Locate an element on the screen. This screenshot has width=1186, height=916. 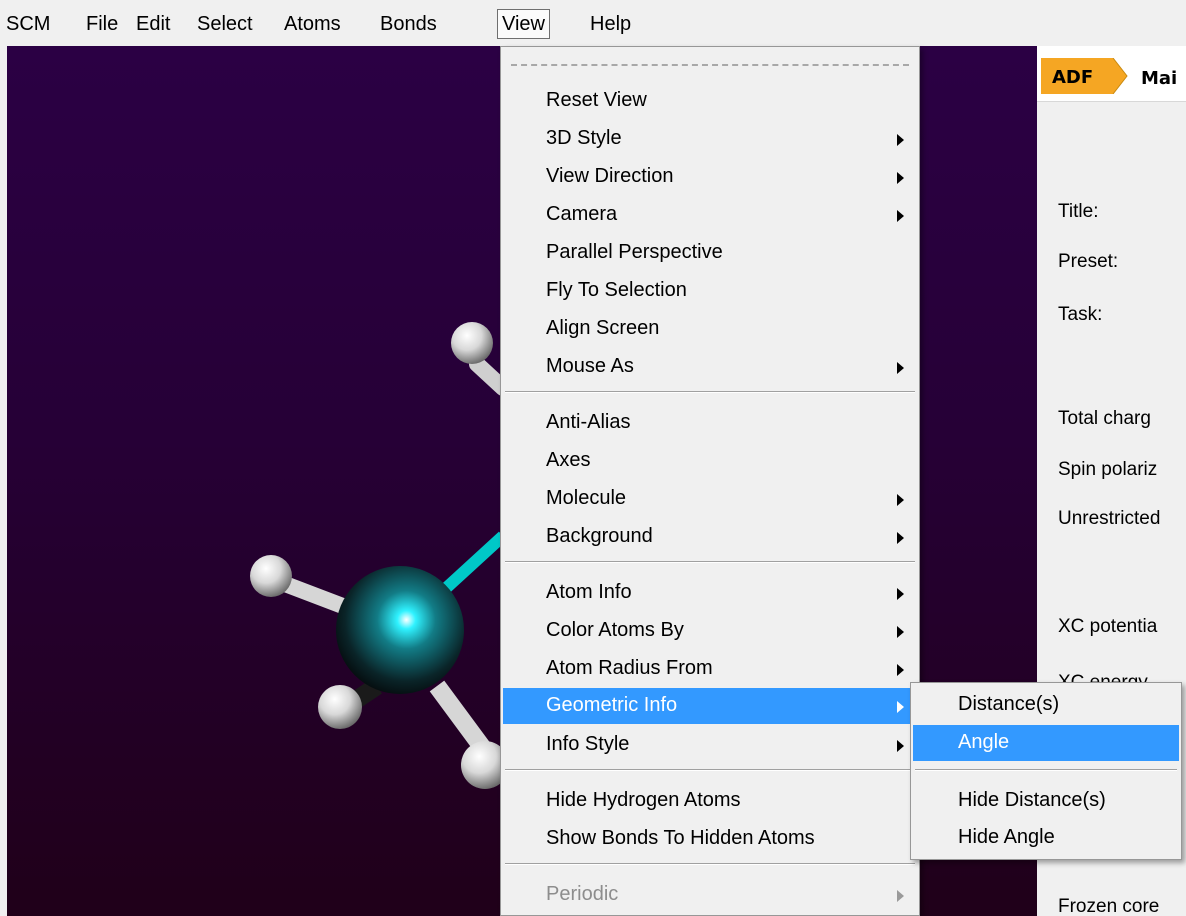
menu-scm: SCM is located at coordinates (28, 24).